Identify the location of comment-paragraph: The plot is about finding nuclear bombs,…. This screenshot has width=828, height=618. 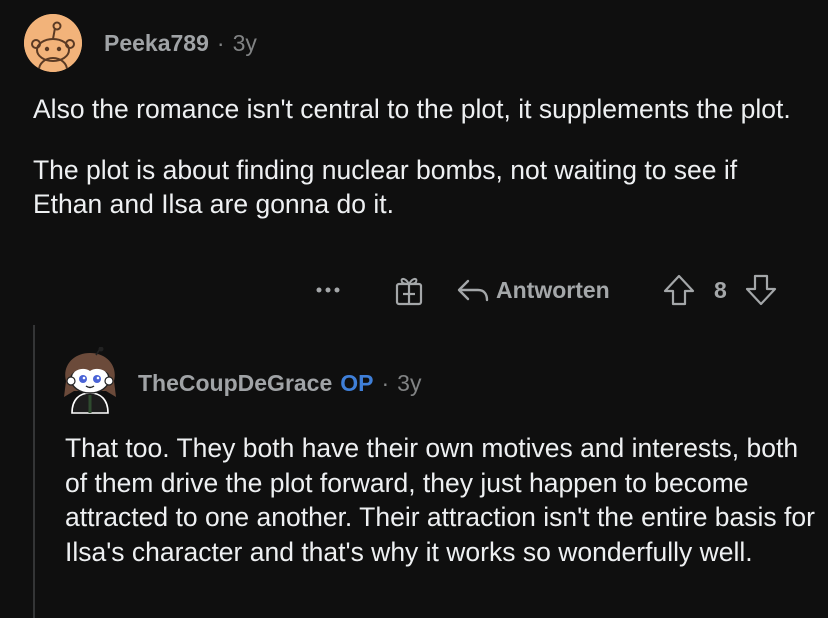
(385, 187).